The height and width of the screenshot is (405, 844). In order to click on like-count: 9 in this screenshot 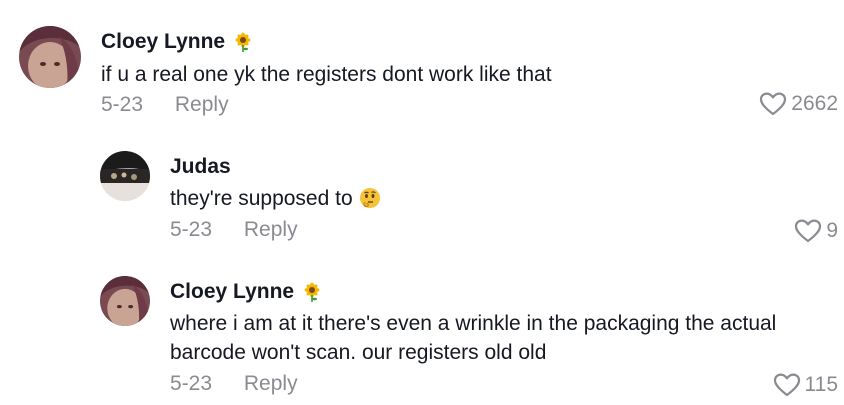, I will do `click(832, 230)`.